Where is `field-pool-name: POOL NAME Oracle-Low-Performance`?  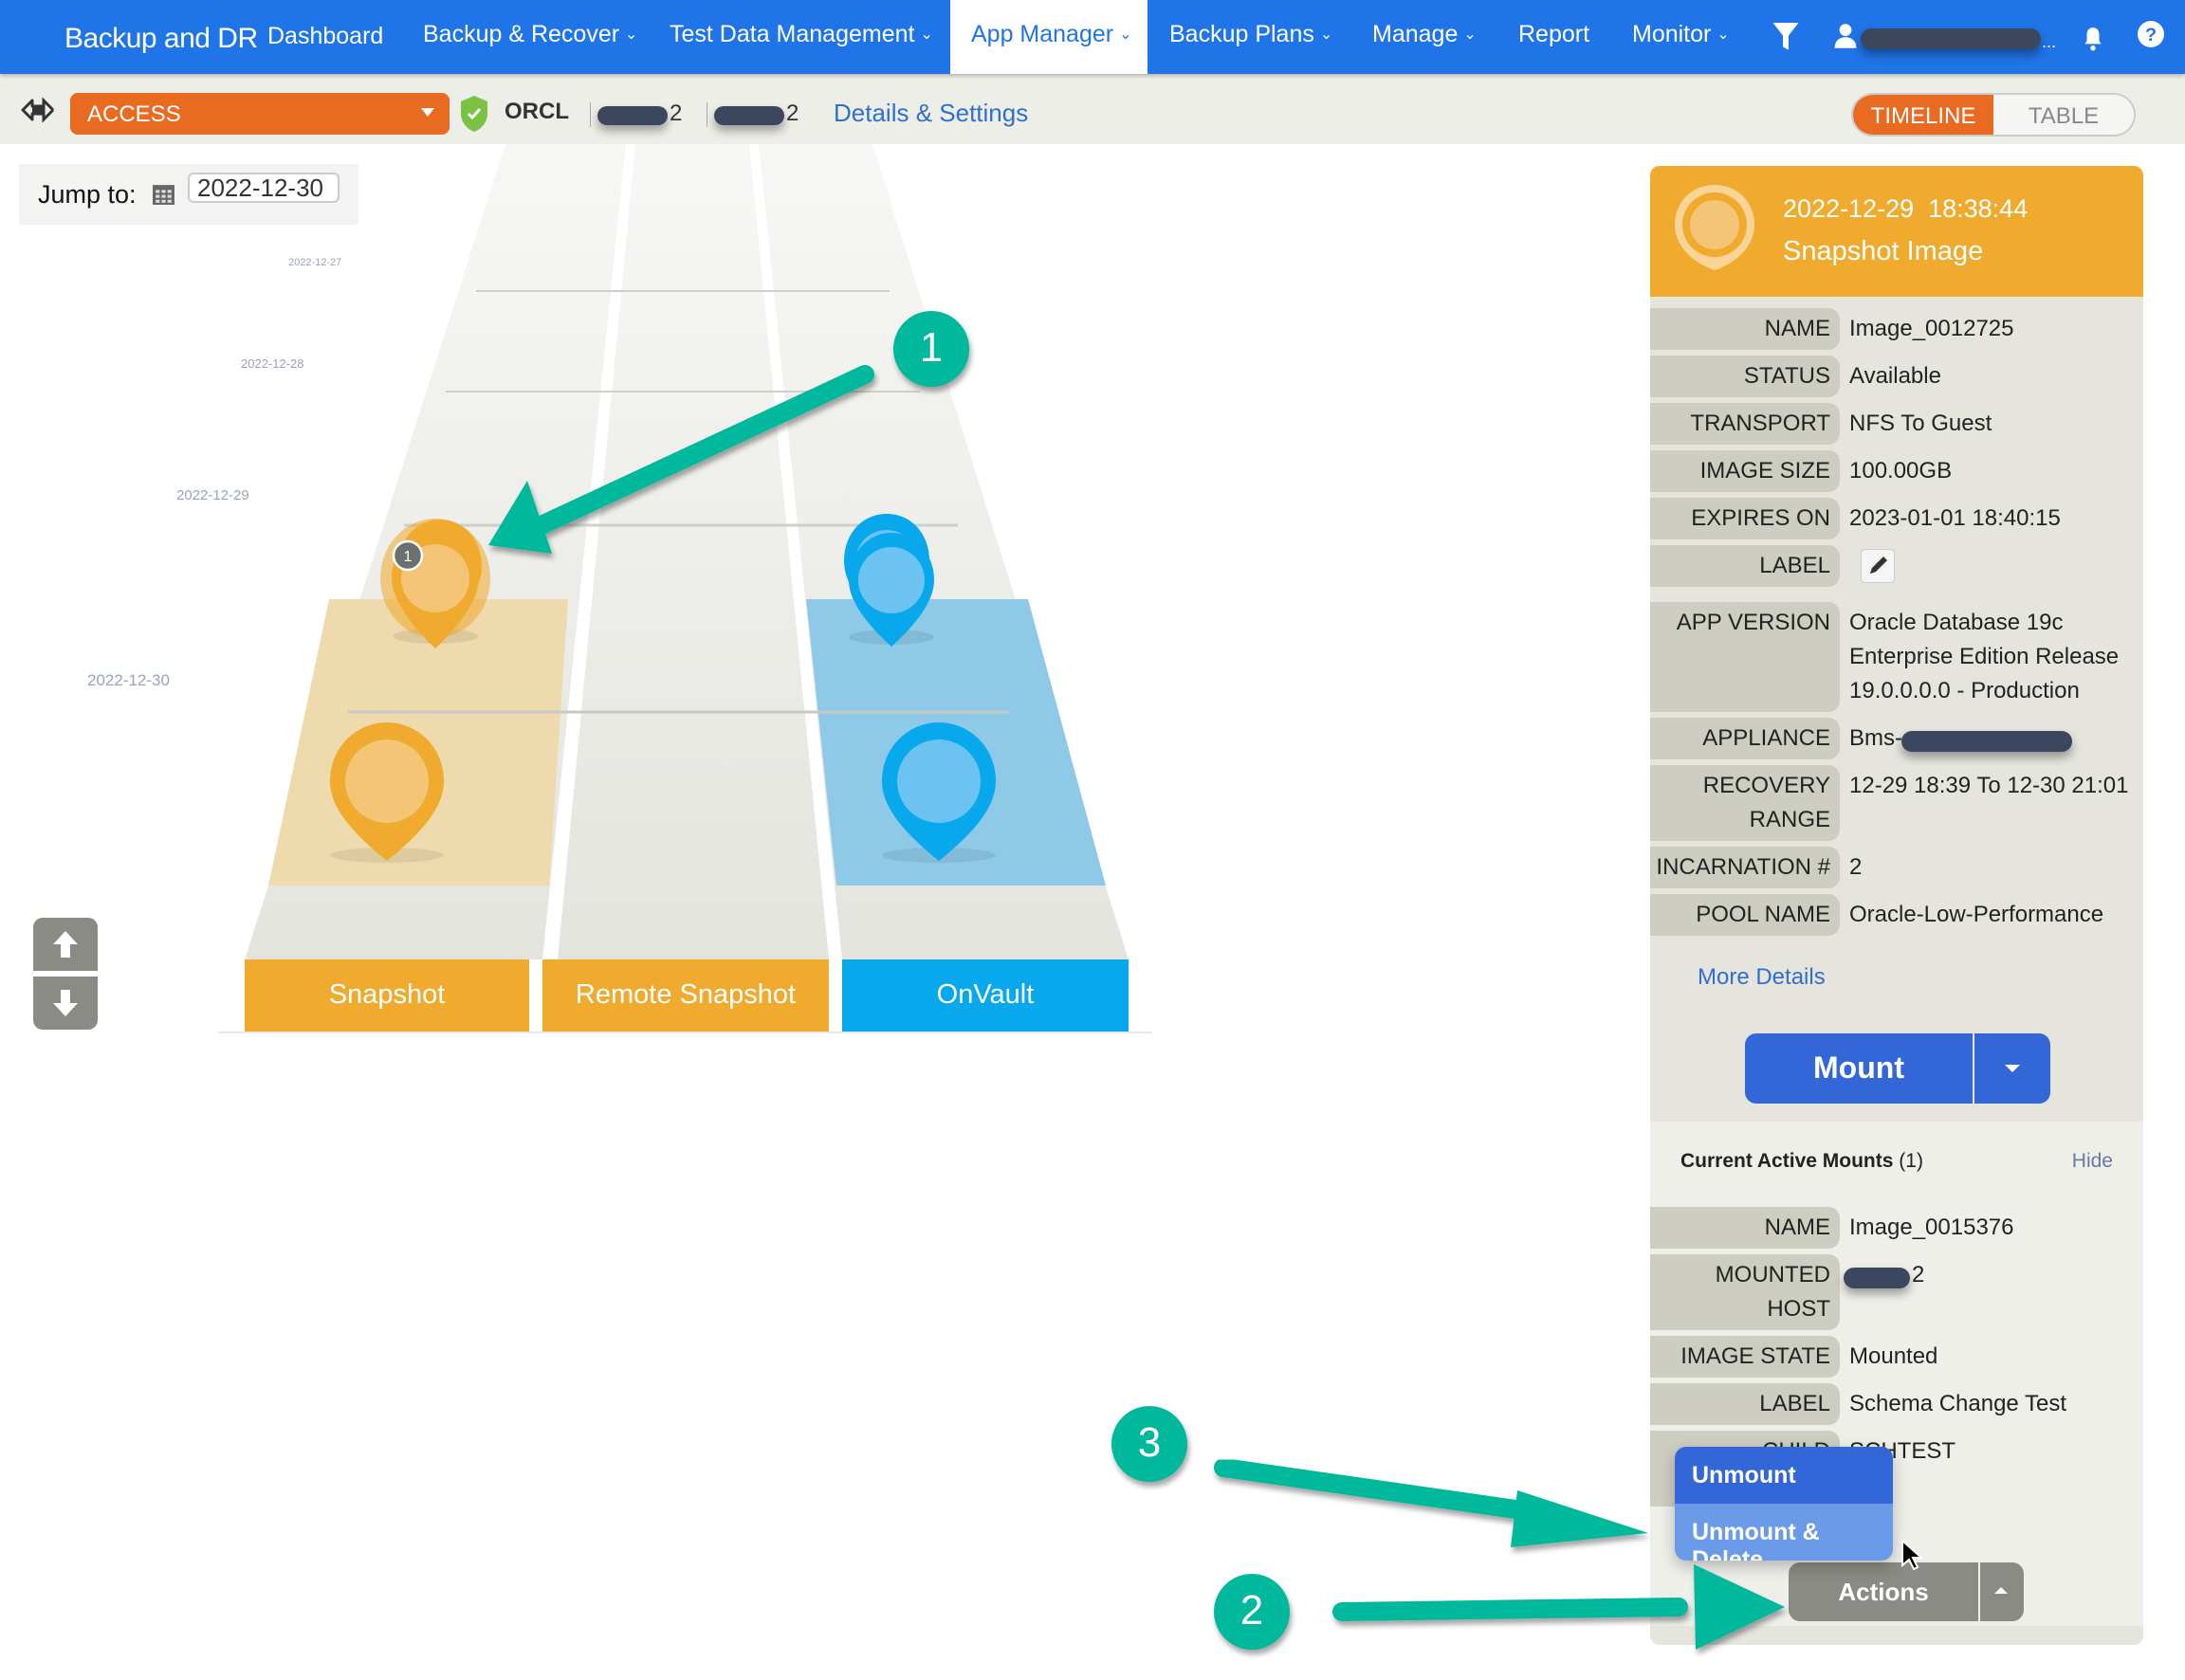 field-pool-name: POOL NAME Oracle-Low-Performance is located at coordinates (1896, 915).